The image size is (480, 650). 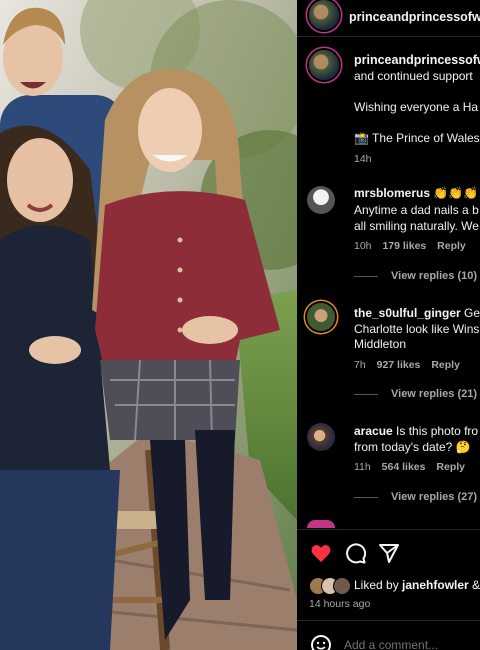 I want to click on comment-meta: 10h 179 likes Reply, so click(x=410, y=246).